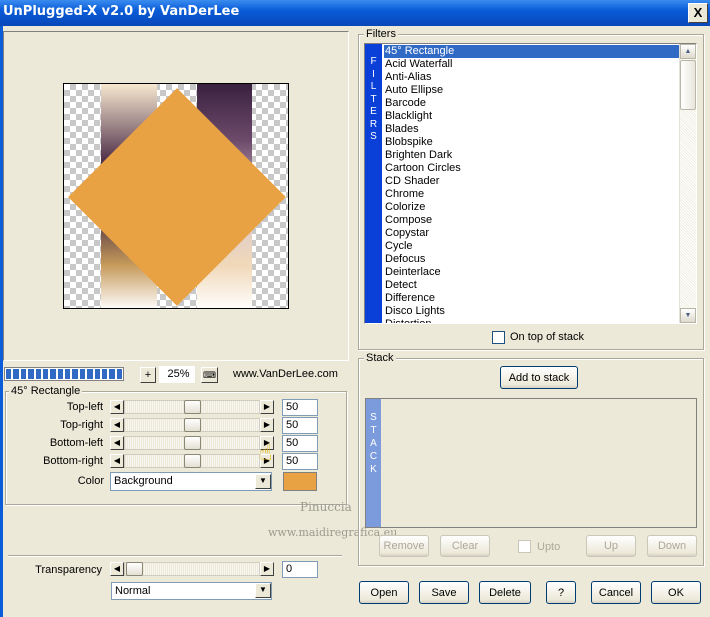  I want to click on keyboard-icon: ⌨, so click(209, 375).